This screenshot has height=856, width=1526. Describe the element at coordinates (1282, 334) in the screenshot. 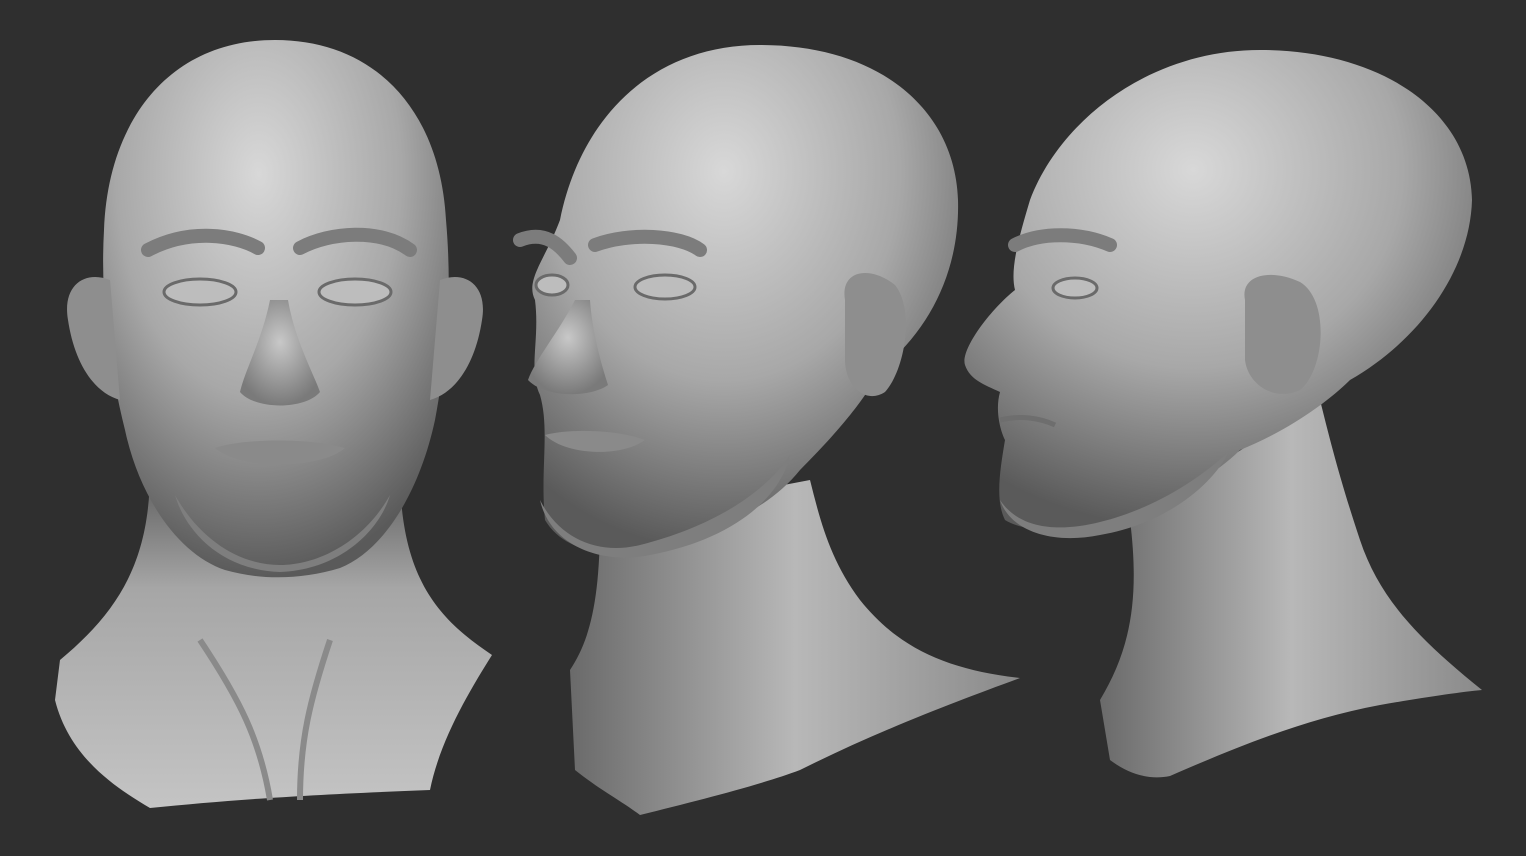

I see `profile-ear-icon` at that location.